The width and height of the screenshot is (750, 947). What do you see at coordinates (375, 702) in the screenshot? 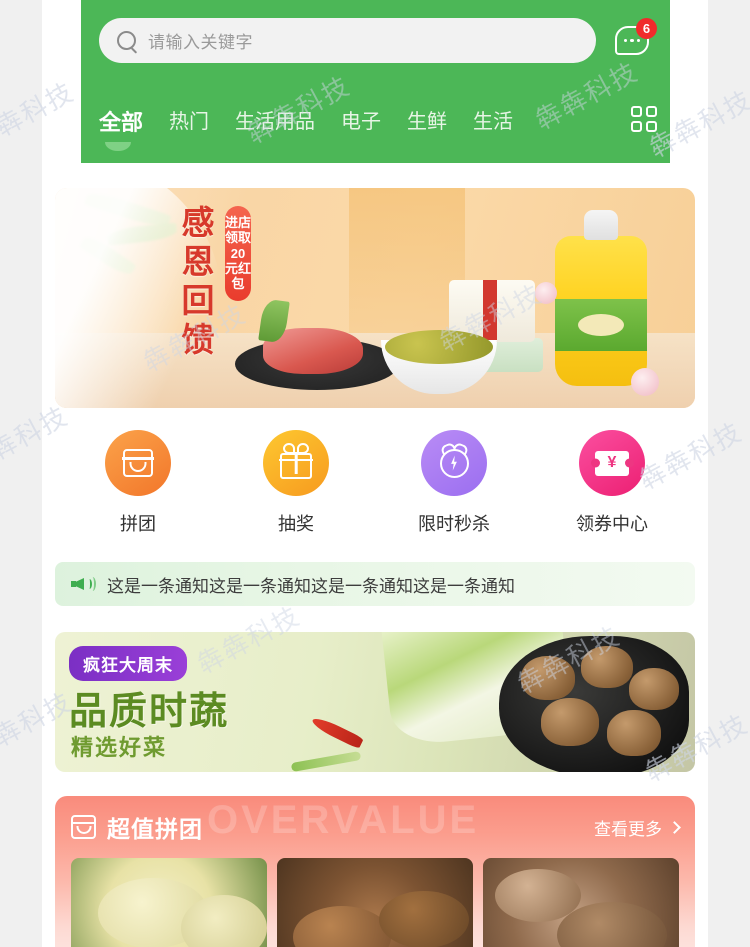
I see `promo-banner: 疯狂大周末 品质时蔬 精选好菜` at bounding box center [375, 702].